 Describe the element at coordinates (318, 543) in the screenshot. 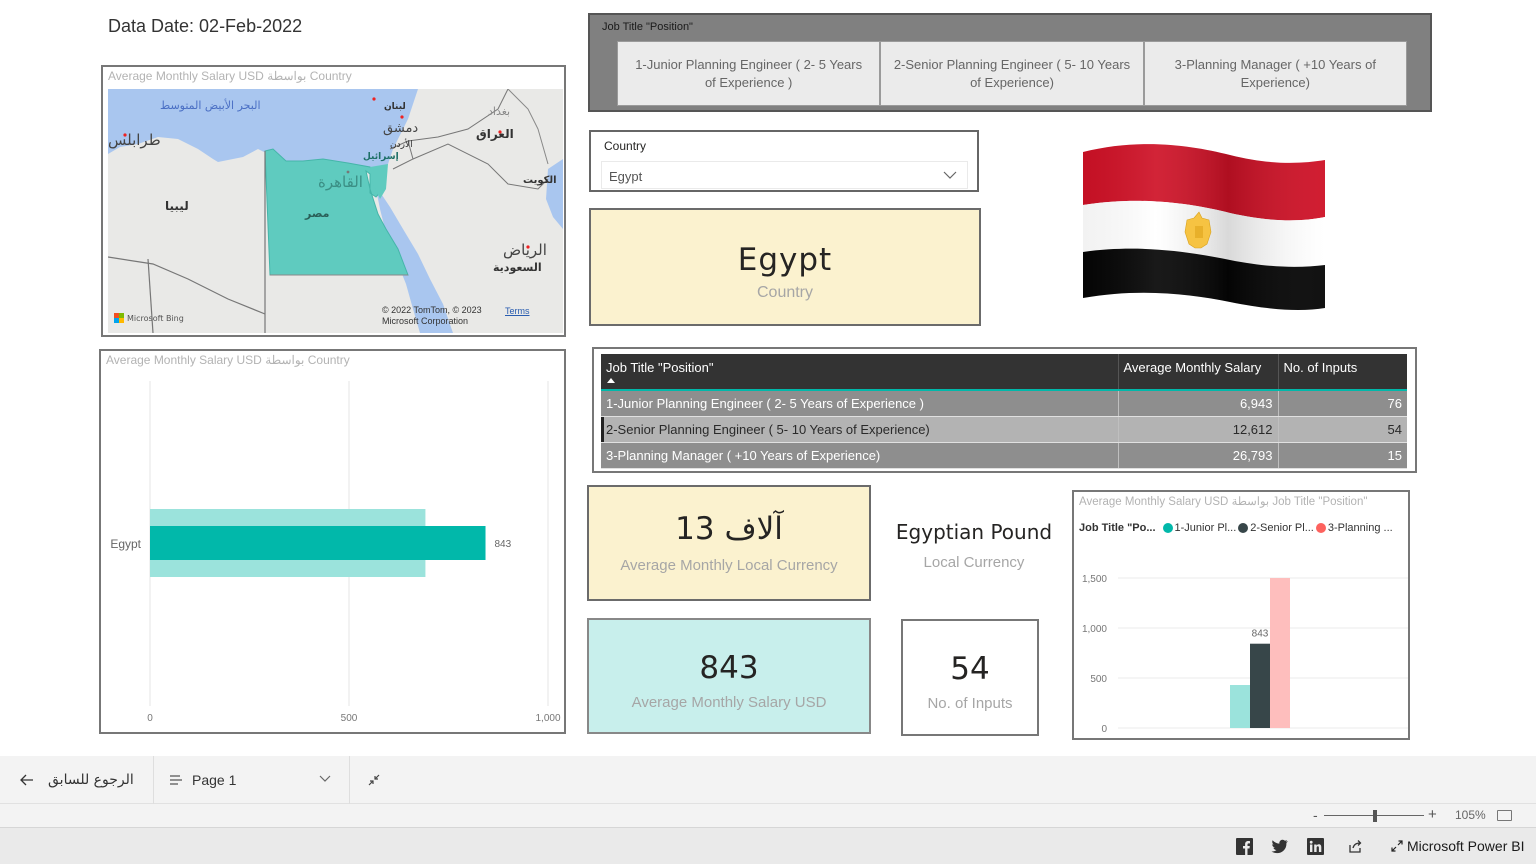

I see `bar-egypt` at that location.